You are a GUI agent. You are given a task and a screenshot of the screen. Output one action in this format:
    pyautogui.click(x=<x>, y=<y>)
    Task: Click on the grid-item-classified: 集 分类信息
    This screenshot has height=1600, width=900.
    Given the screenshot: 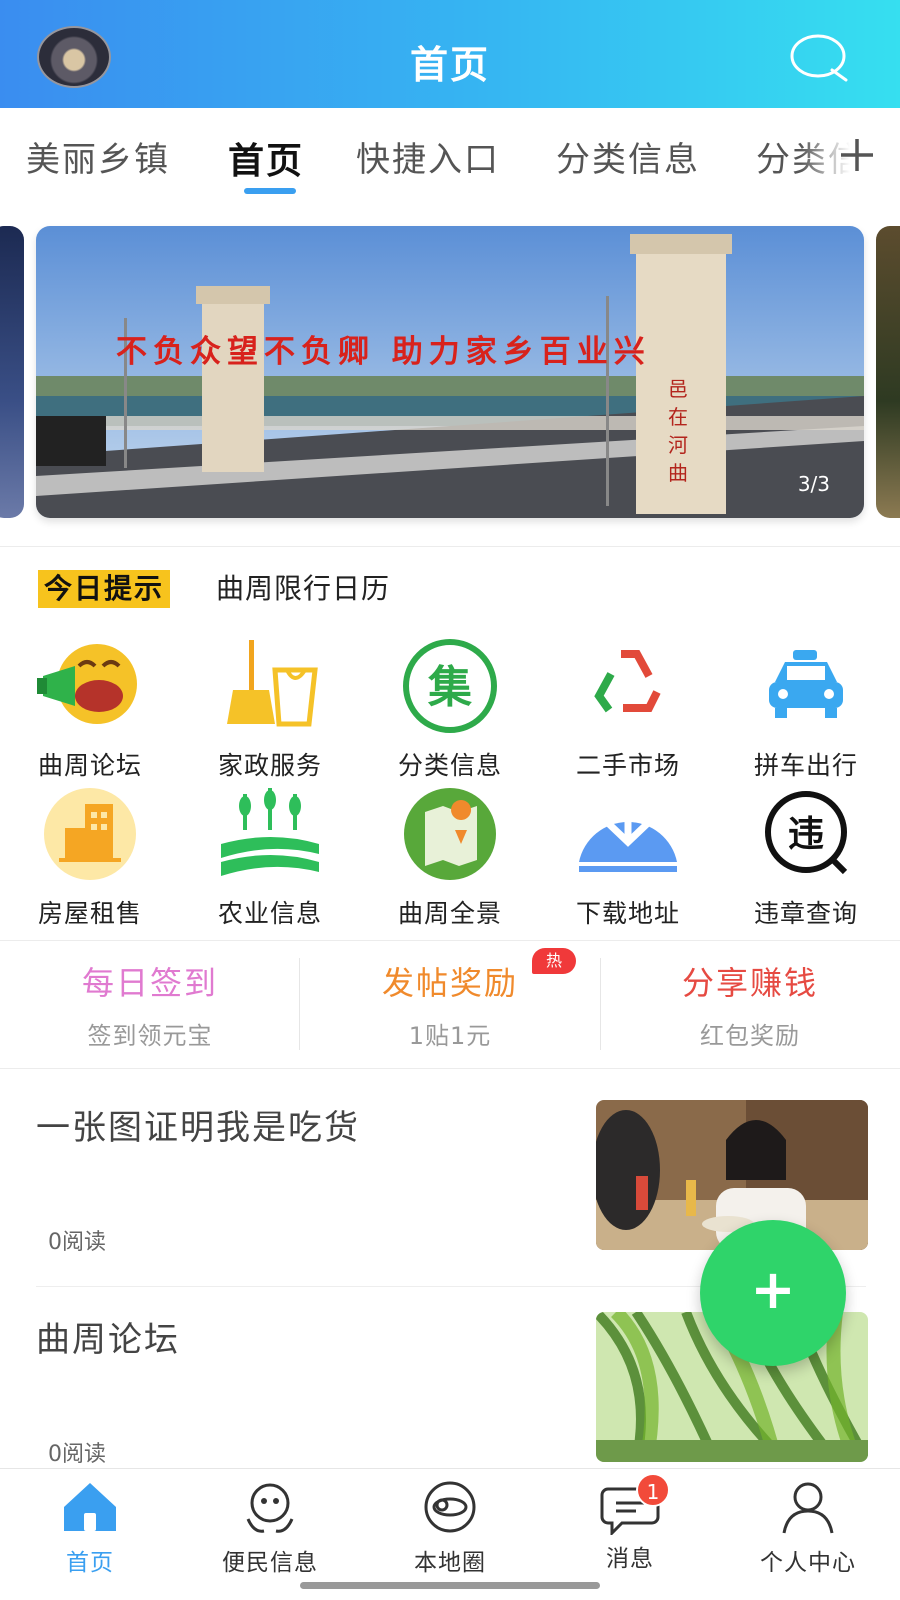 What is the action you would take?
    pyautogui.click(x=450, y=709)
    